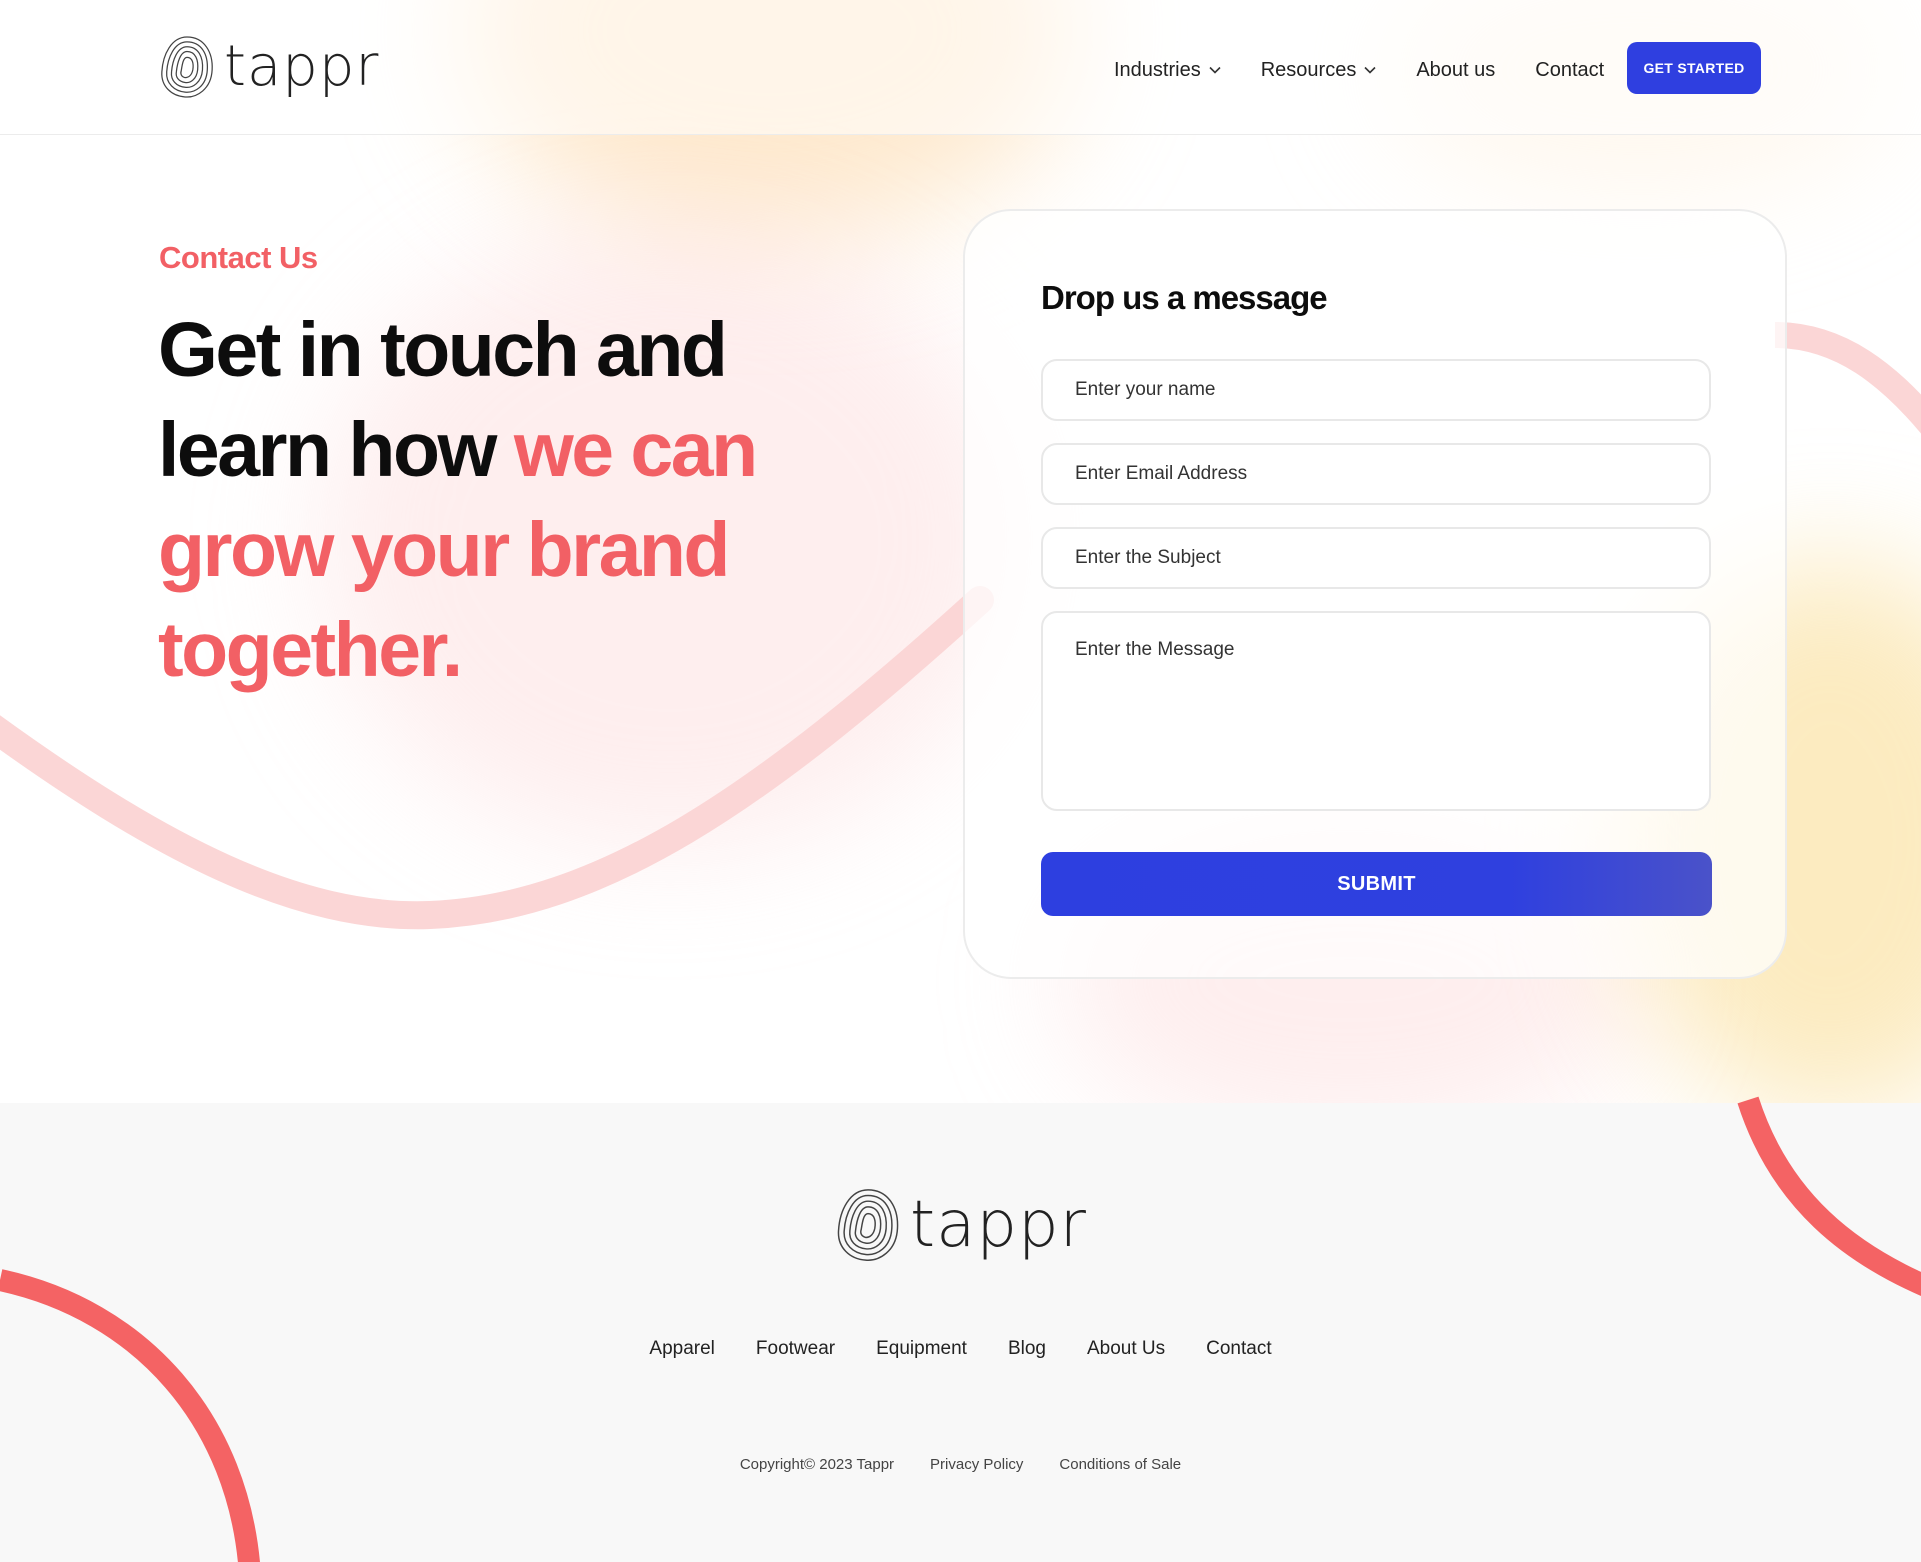  Describe the element at coordinates (1126, 1349) in the screenshot. I see `footer-link-about: About Us` at that location.